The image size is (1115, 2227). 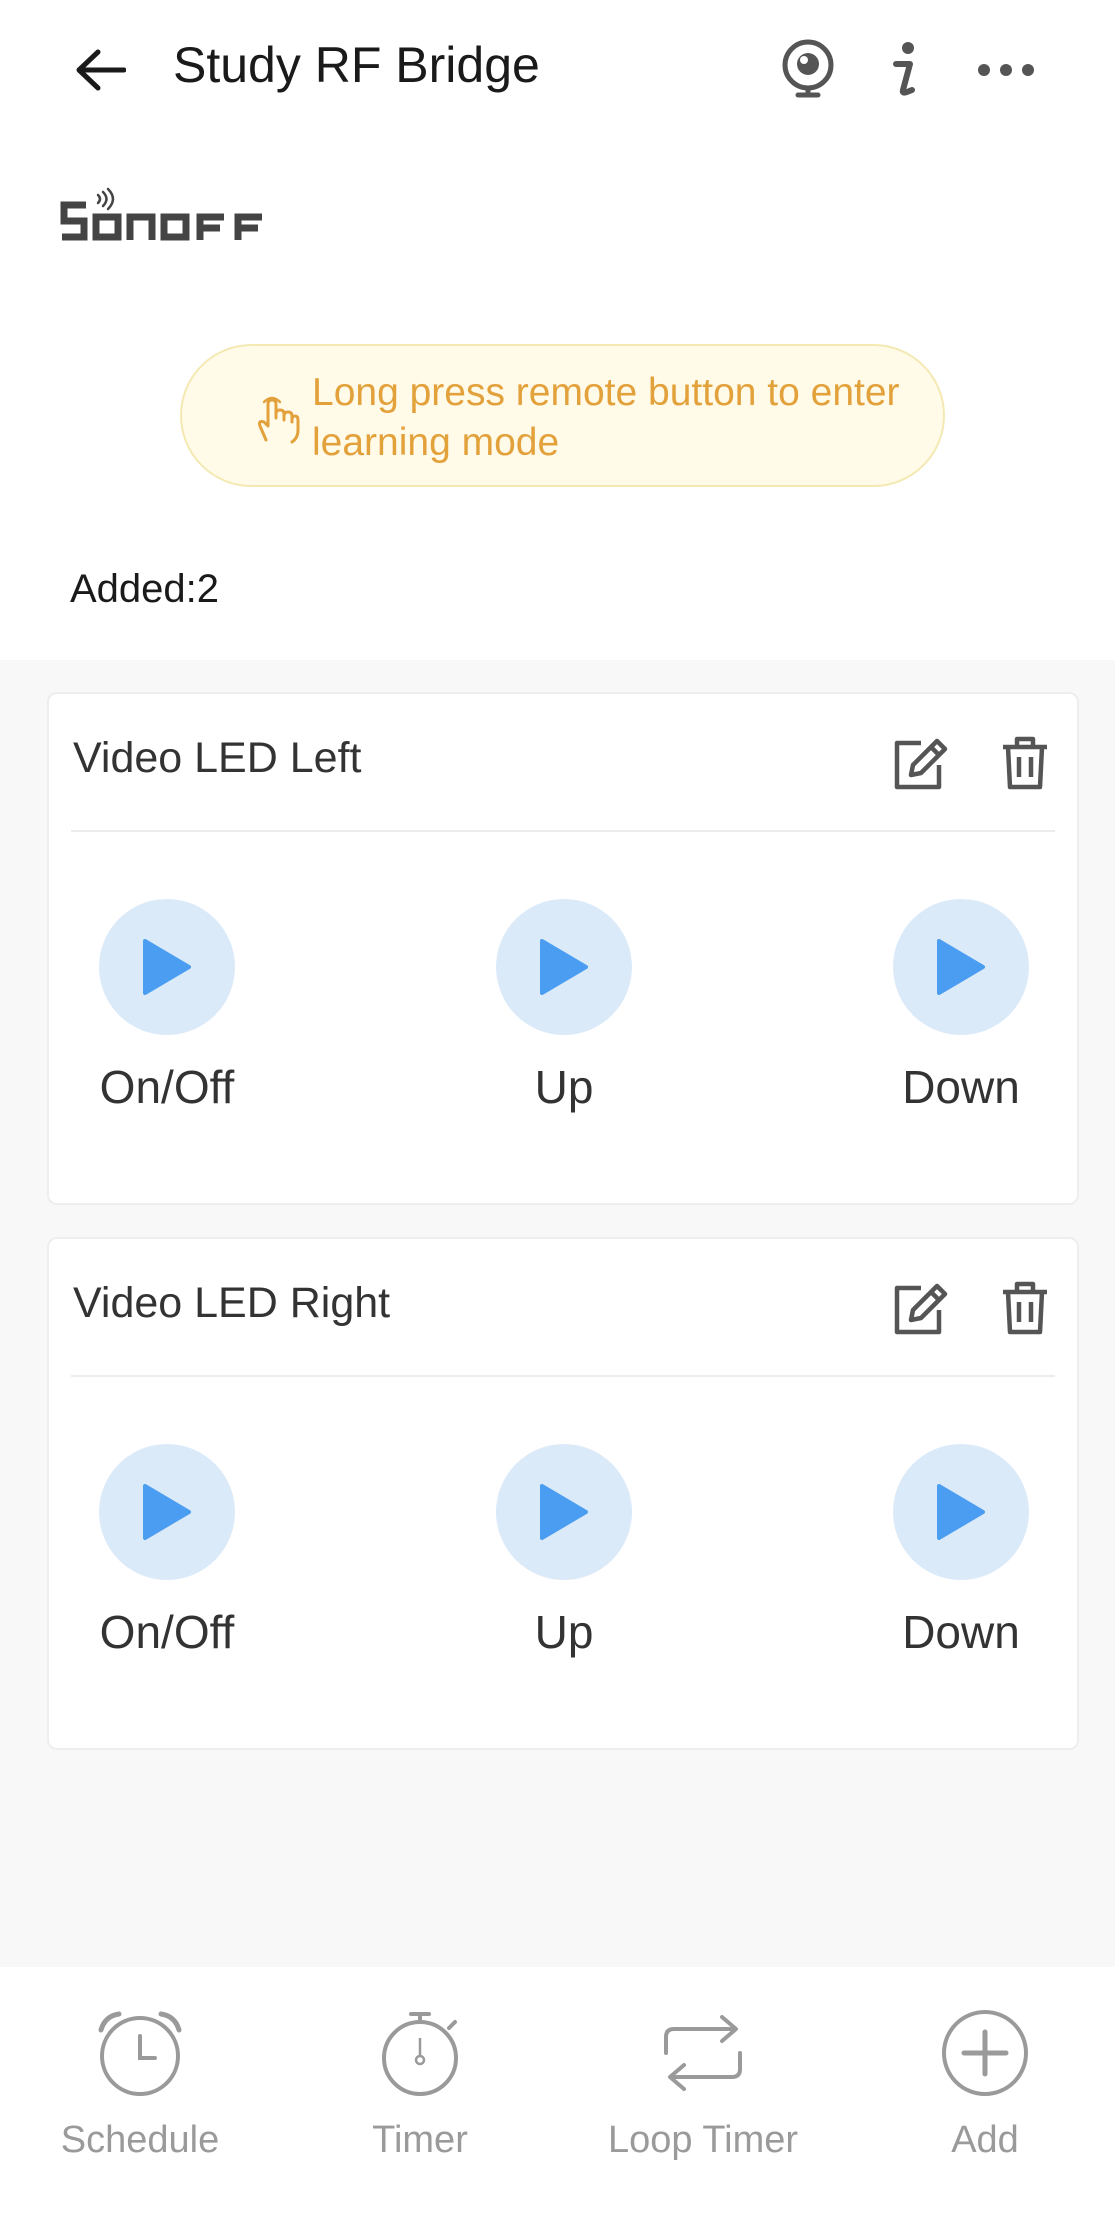 I want to click on tab-loop-timer: Loop Timer, so click(x=703, y=2087).